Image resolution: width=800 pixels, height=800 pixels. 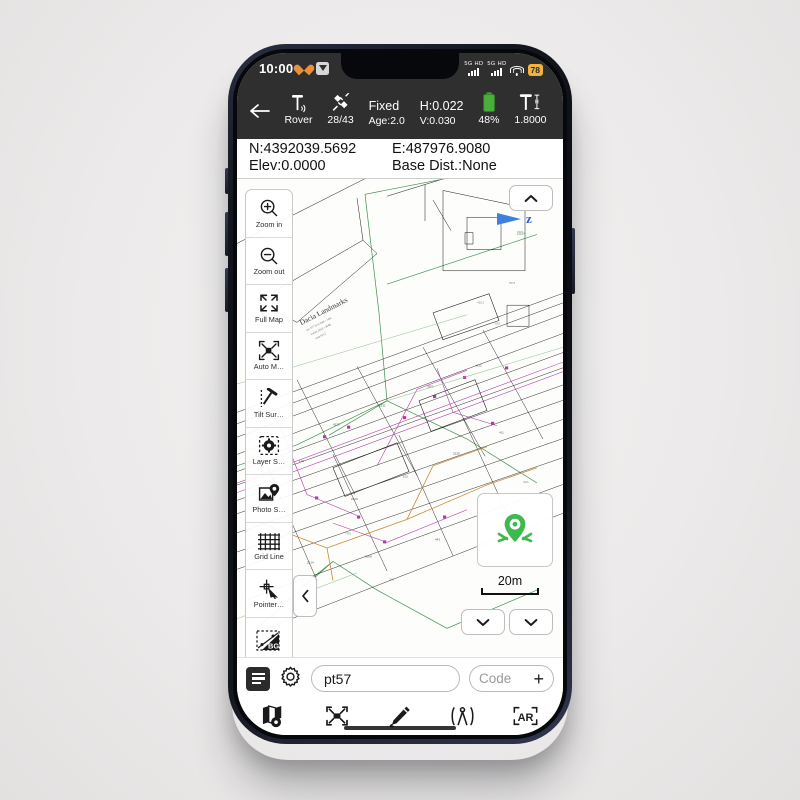 What do you see at coordinates (510, 591) in the screenshot?
I see `scale-line` at bounding box center [510, 591].